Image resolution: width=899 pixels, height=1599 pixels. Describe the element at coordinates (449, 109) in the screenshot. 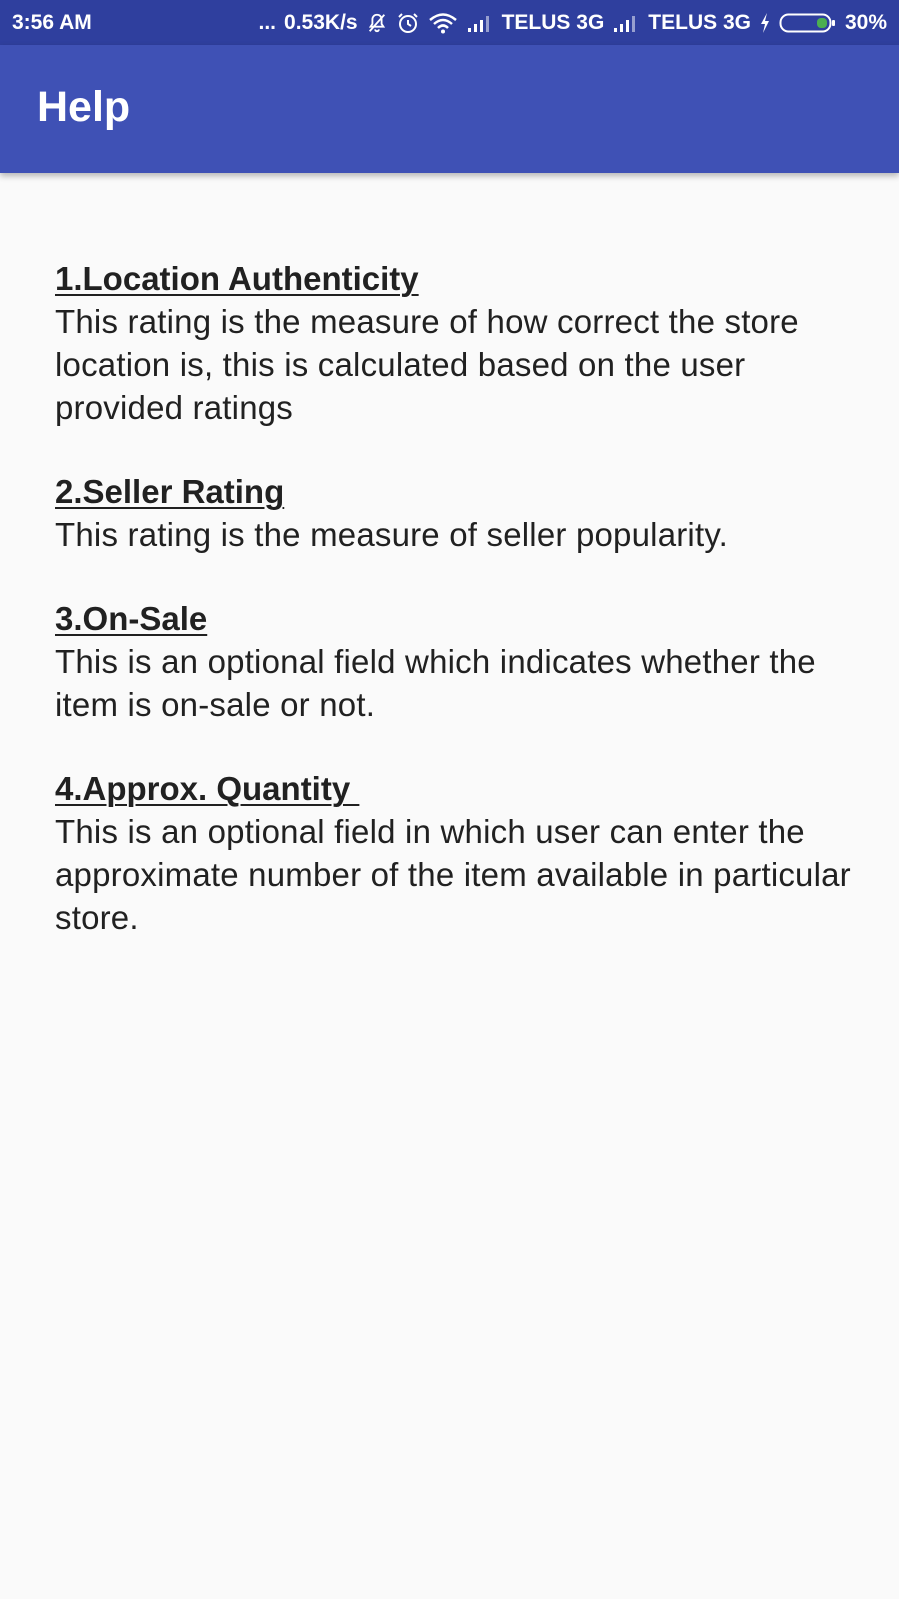

I see `app-bar: Help` at that location.